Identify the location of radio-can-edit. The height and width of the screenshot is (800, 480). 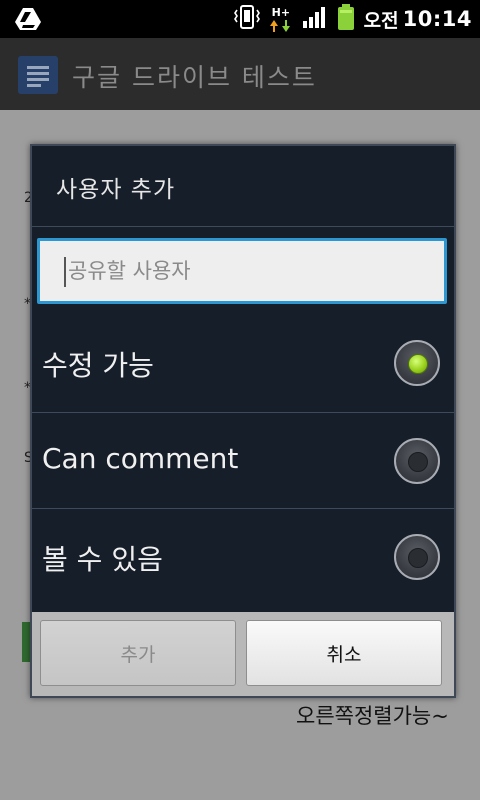
(417, 363).